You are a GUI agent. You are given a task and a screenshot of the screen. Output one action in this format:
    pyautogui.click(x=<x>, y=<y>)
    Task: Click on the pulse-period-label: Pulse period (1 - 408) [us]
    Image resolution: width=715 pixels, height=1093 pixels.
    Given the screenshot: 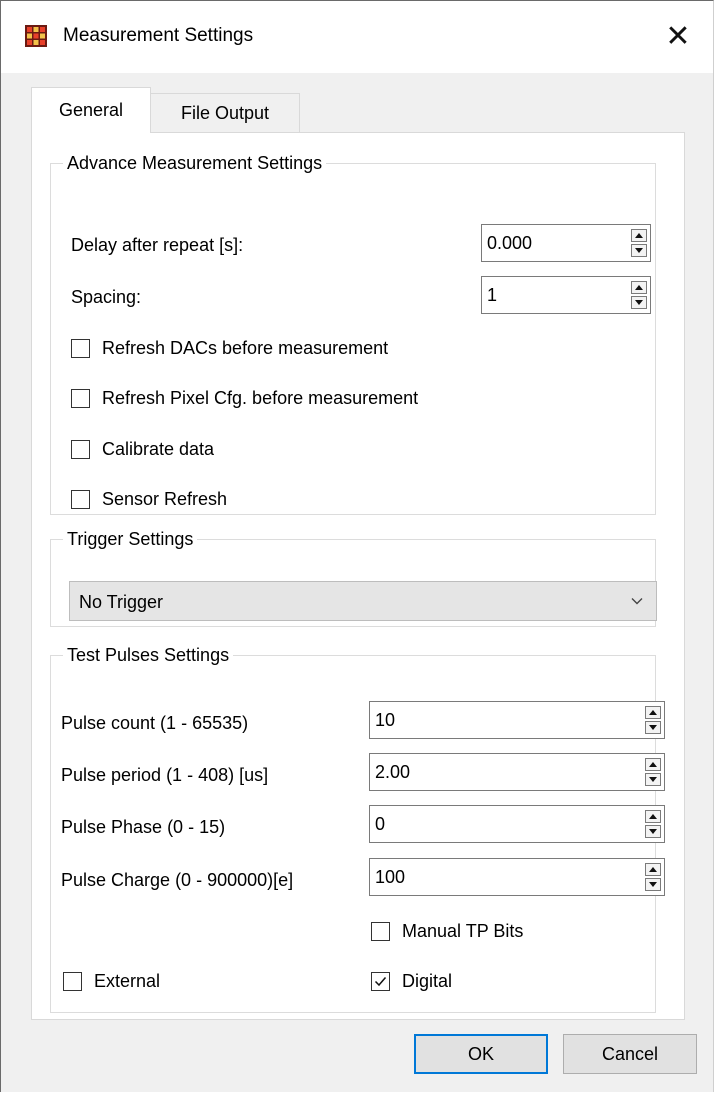 What is the action you would take?
    pyautogui.click(x=165, y=775)
    